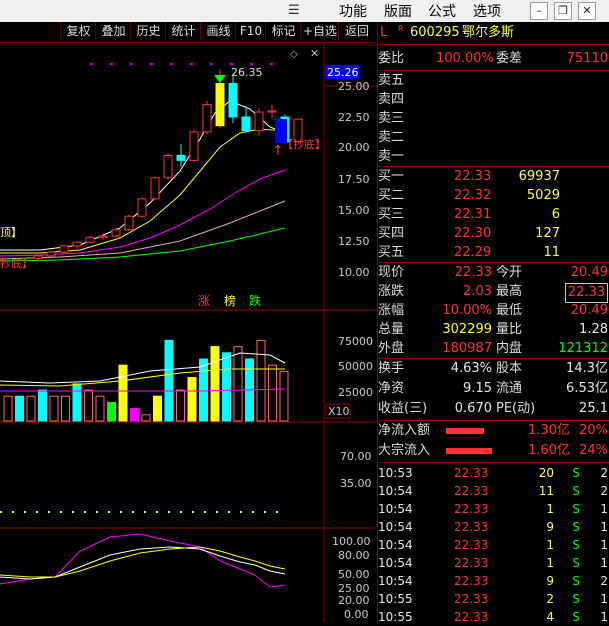 The height and width of the screenshot is (626, 609). What do you see at coordinates (354, 272) in the screenshot?
I see `price-tick: 10.00` at bounding box center [354, 272].